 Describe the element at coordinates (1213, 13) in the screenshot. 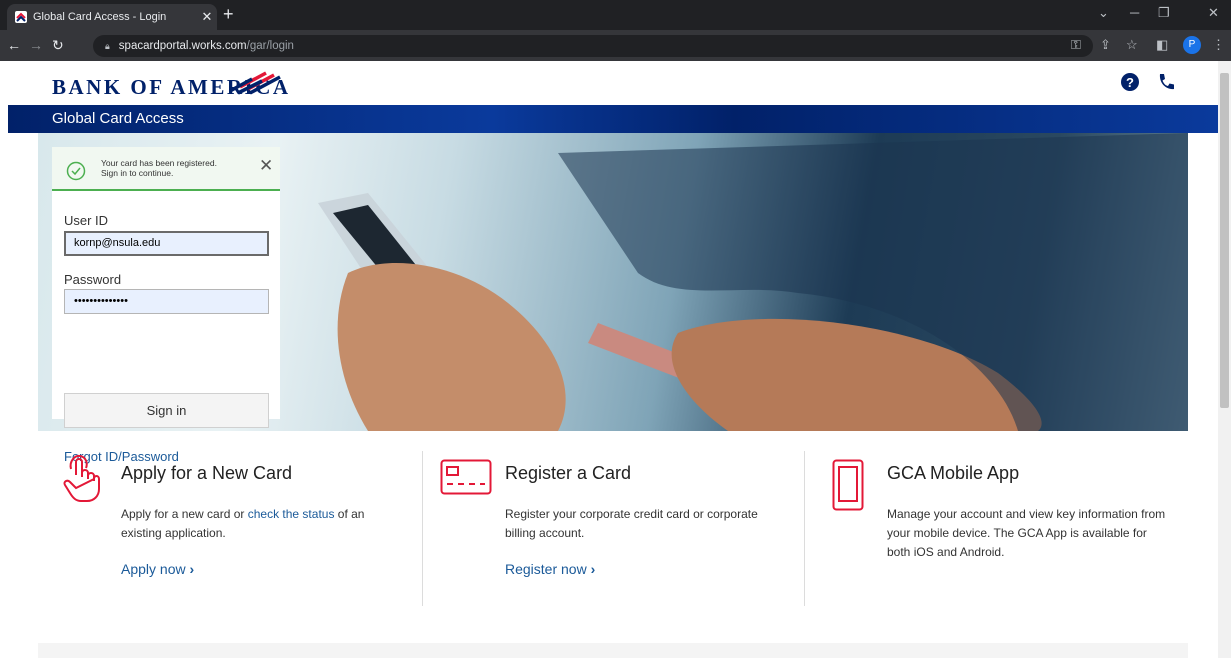

I see `close-window-button: ✕` at that location.